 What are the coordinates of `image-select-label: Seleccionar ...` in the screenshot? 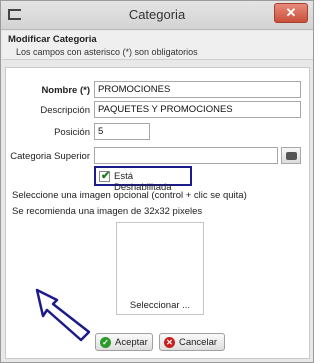 It's located at (160, 305).